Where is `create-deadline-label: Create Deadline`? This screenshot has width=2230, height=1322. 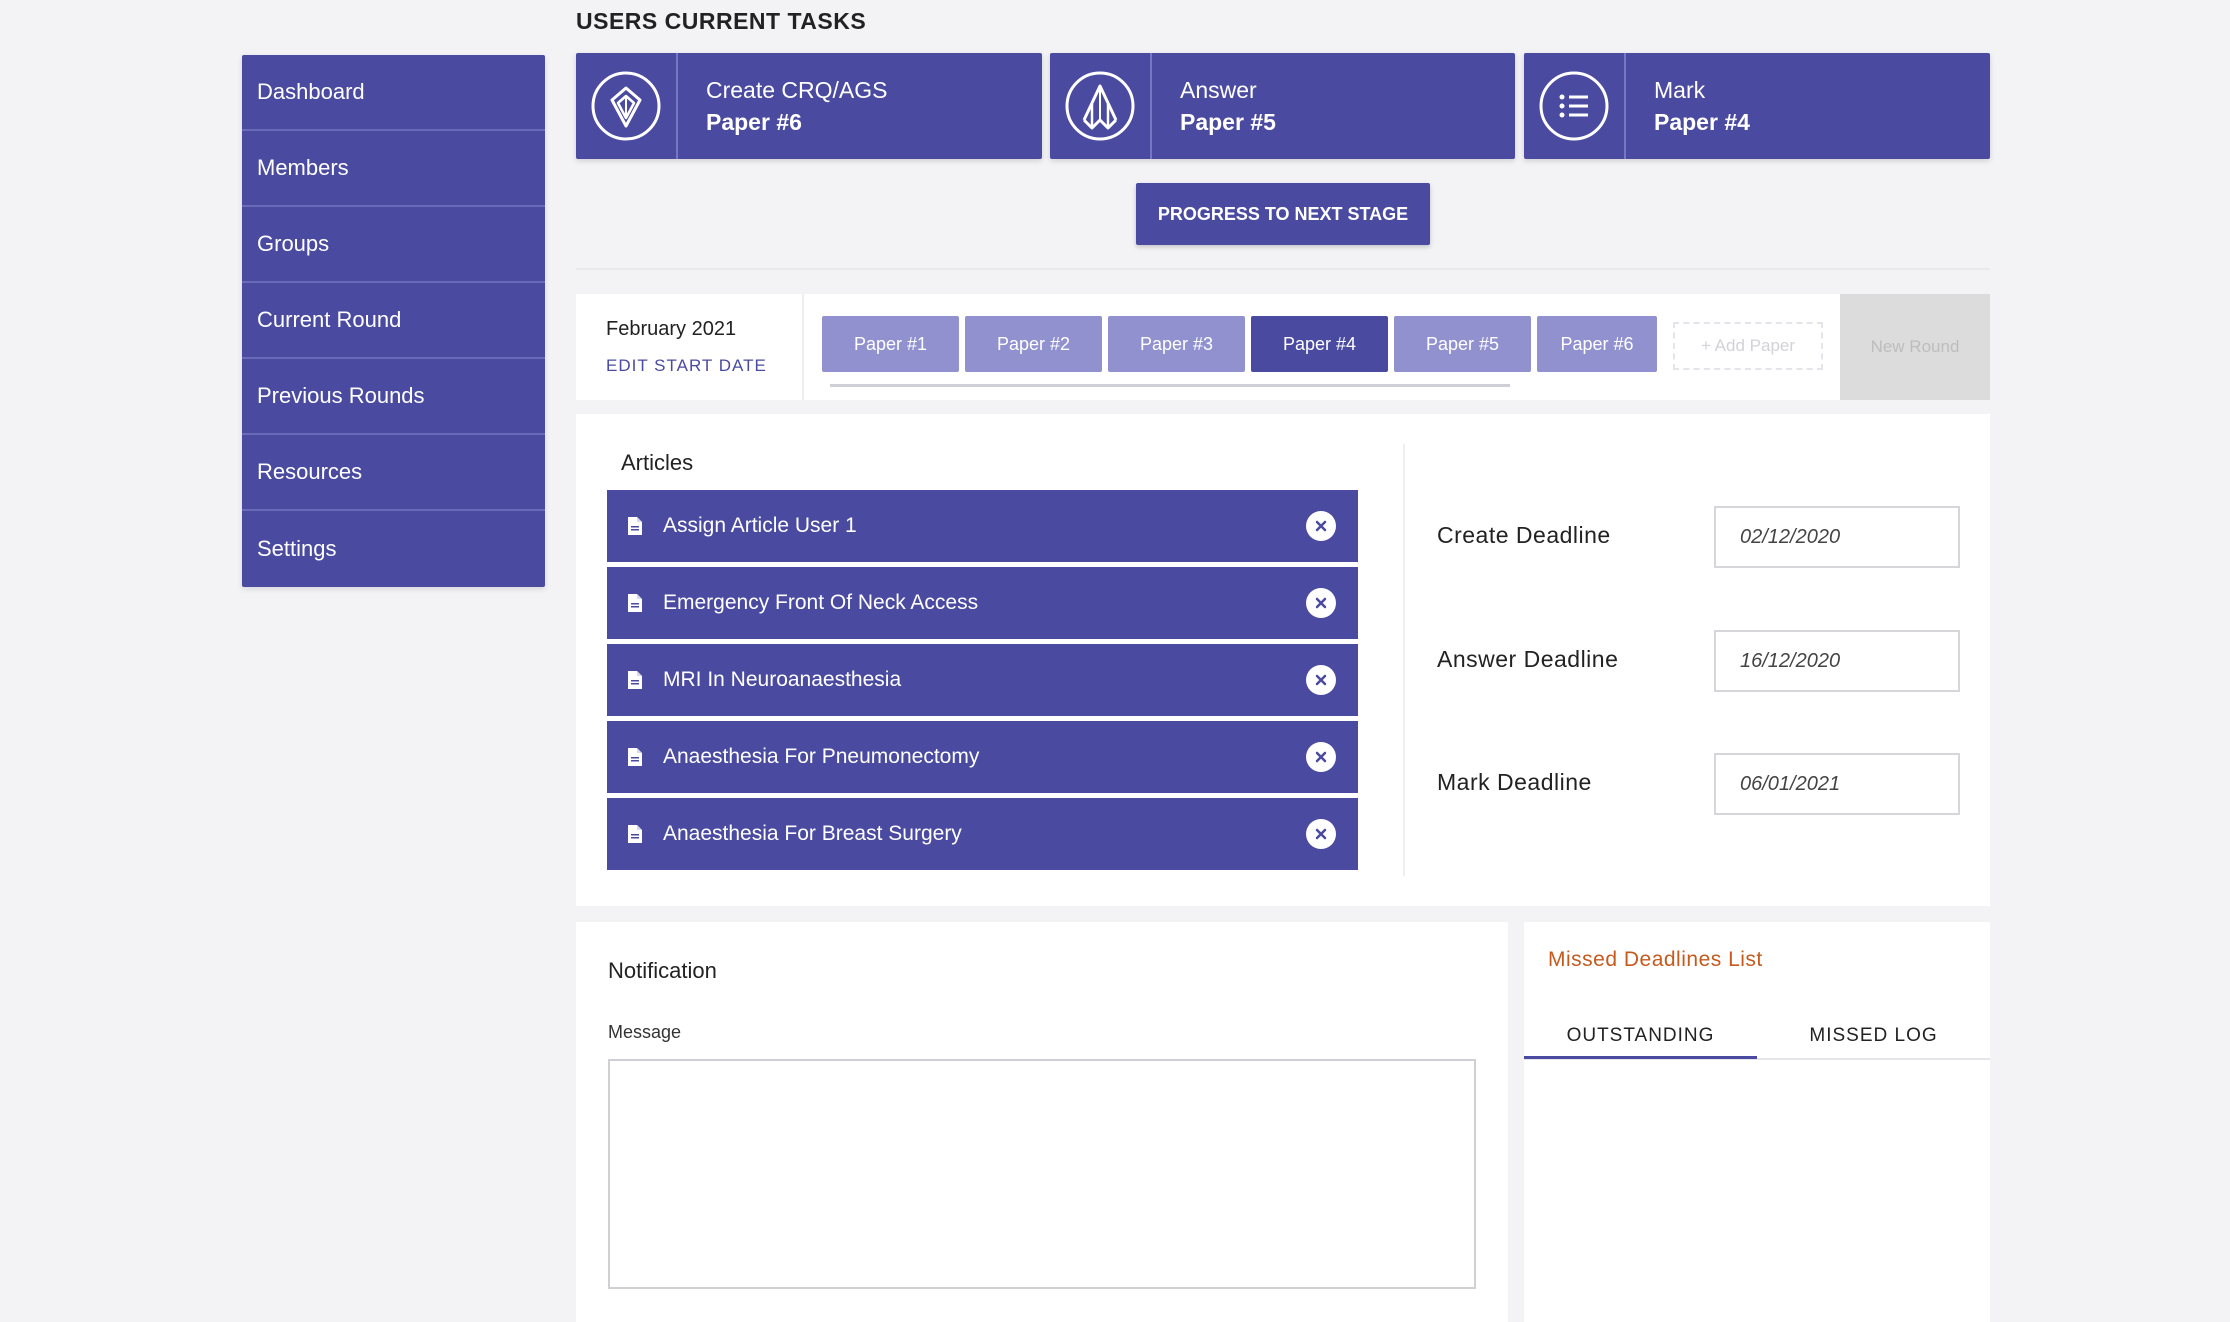 create-deadline-label: Create Deadline is located at coordinates (1524, 535).